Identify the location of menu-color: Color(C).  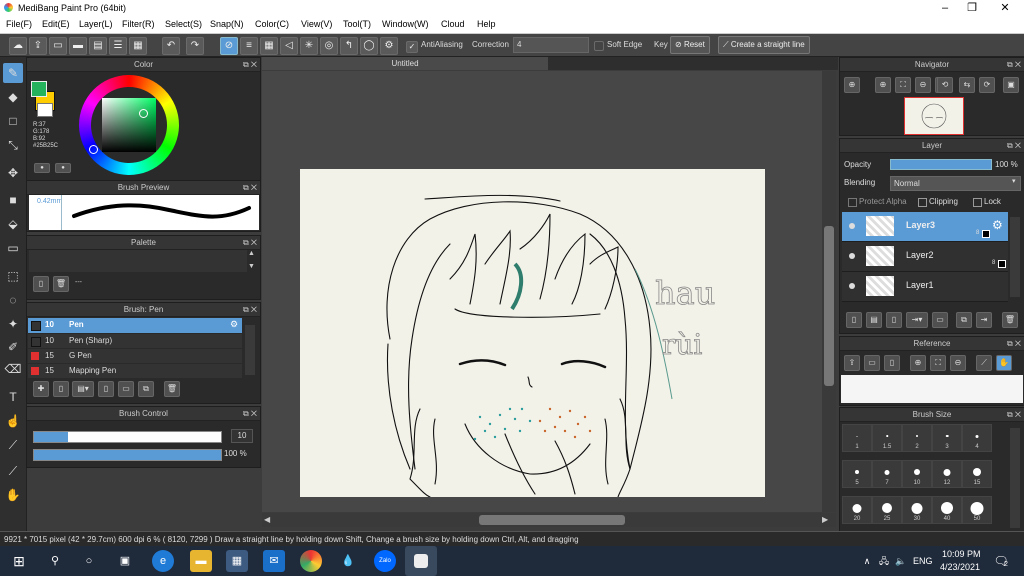
(272, 24).